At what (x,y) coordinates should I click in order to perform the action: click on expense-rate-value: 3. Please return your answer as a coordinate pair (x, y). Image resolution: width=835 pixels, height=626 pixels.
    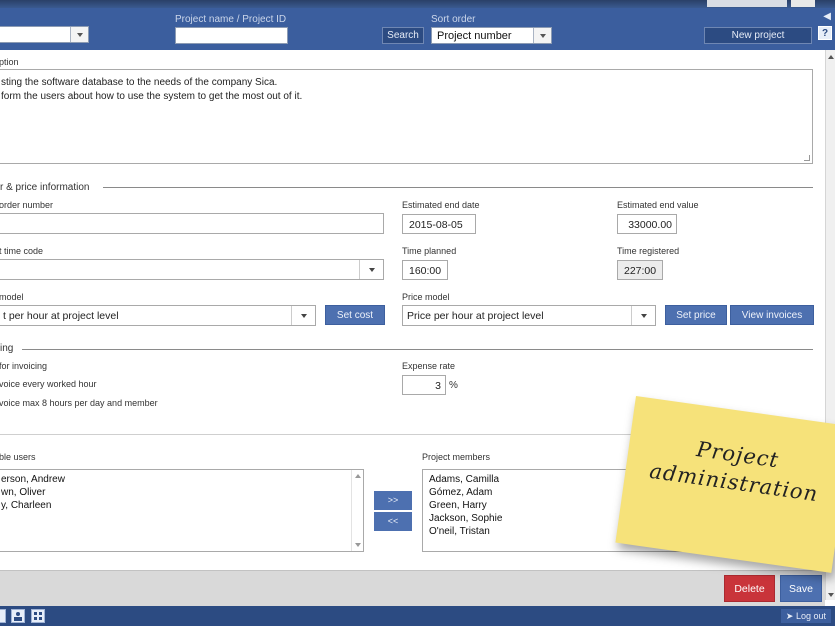
    Looking at the image, I should click on (438, 386).